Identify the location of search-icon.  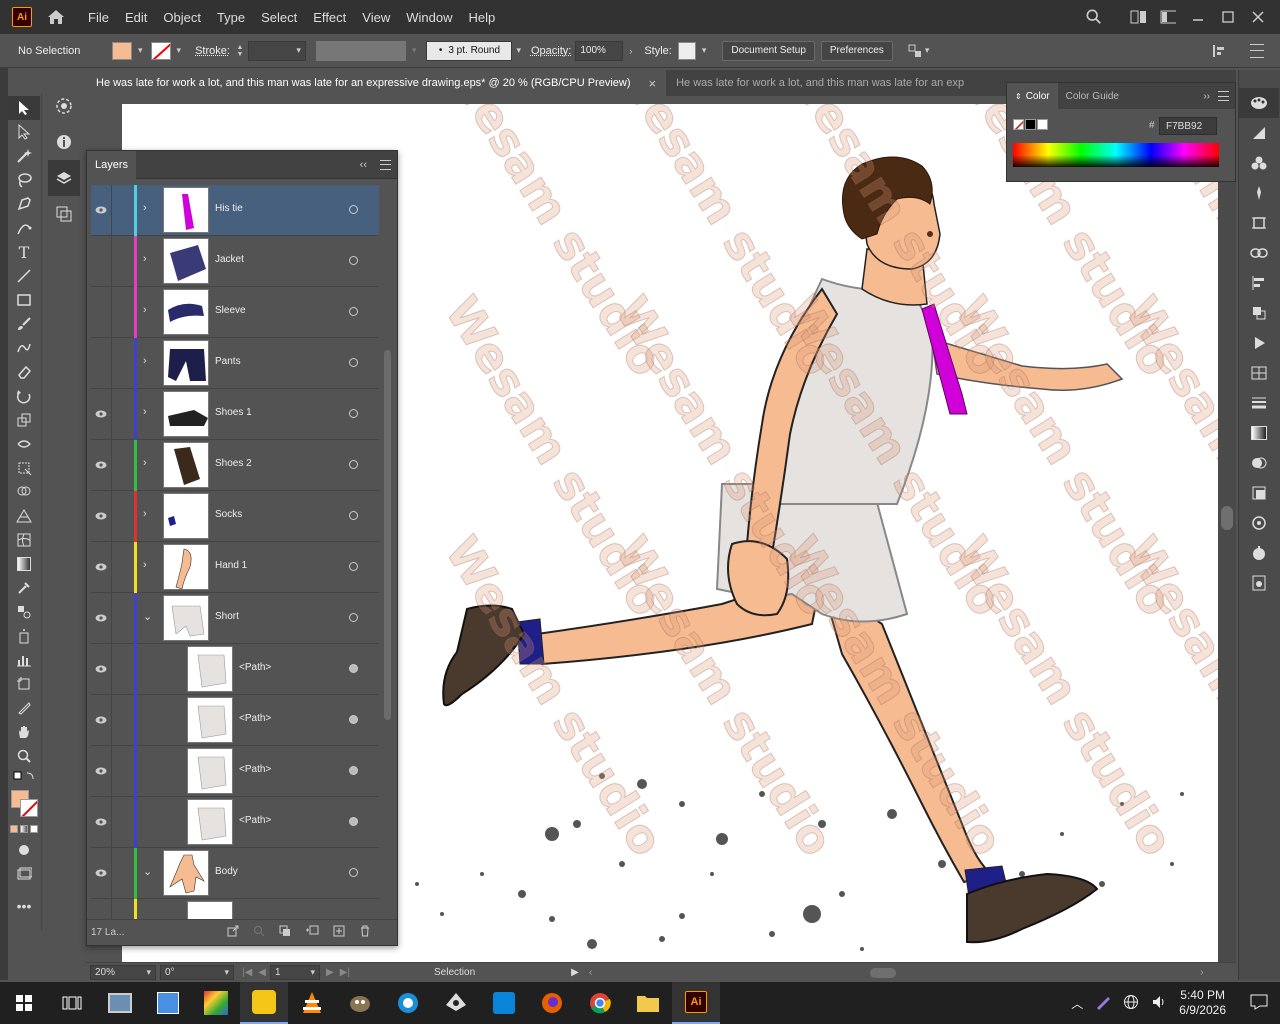
(1094, 17).